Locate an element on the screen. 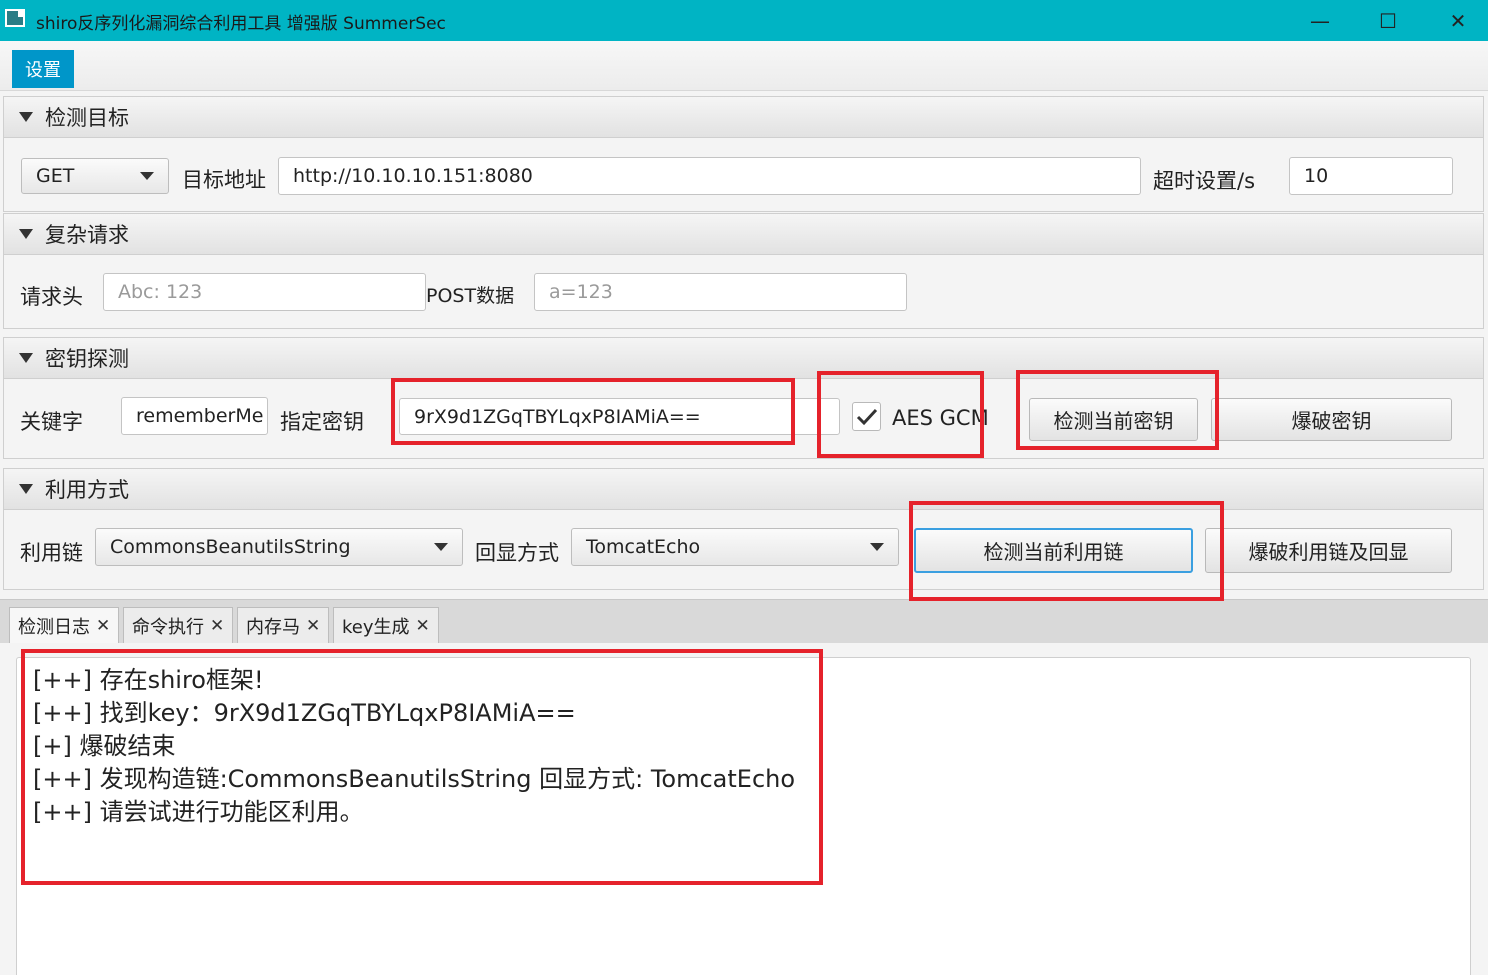  tab-command-exec: 命令执行 ✕ is located at coordinates (178, 625).